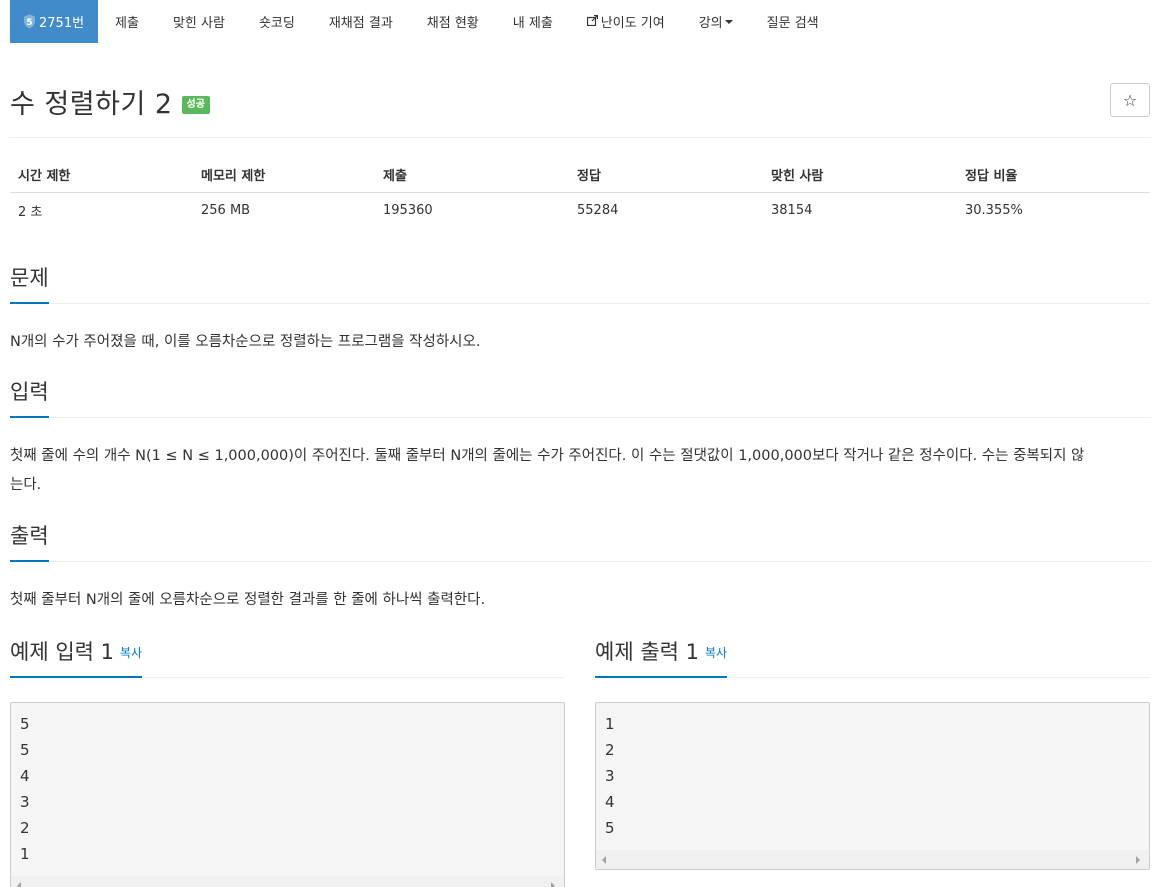 This screenshot has width=1157, height=887. Describe the element at coordinates (592, 21) in the screenshot. I see `external-link-icon` at that location.